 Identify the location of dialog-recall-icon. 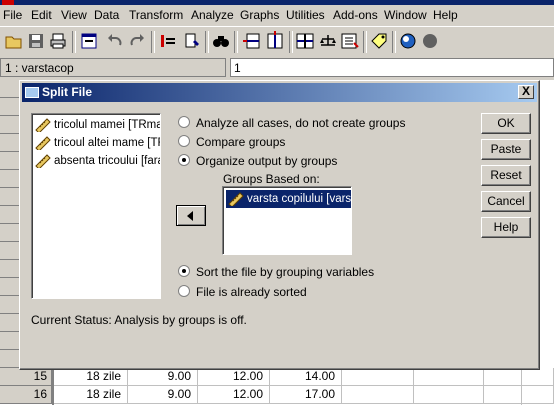
(89, 41).